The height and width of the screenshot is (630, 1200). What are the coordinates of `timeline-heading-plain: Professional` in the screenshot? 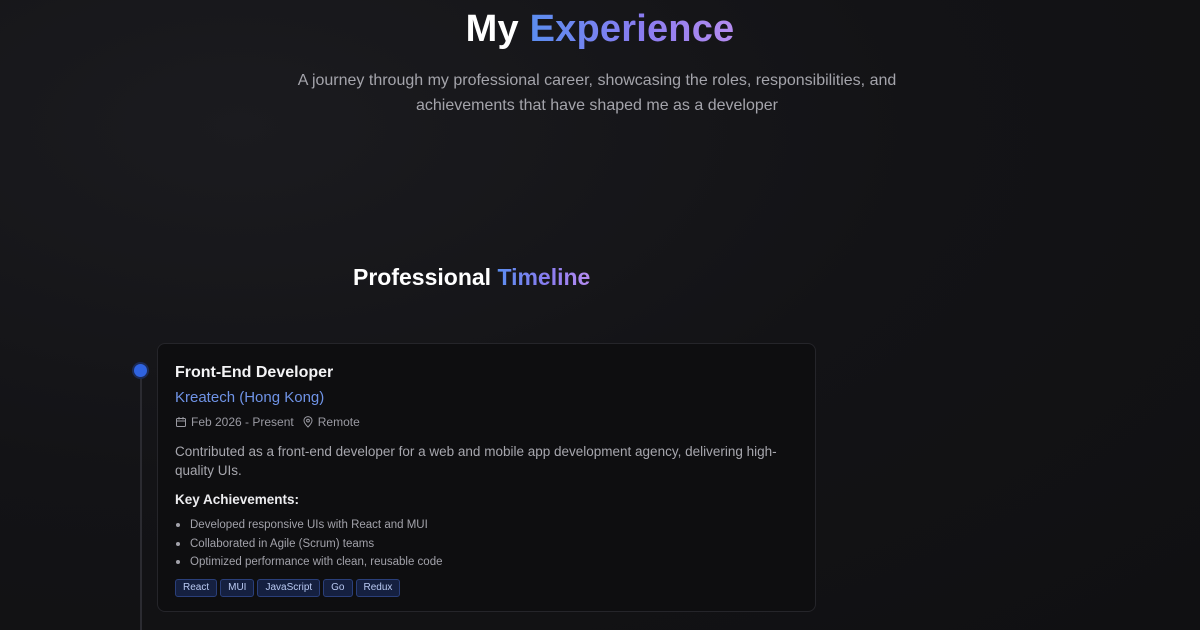 It's located at (422, 277).